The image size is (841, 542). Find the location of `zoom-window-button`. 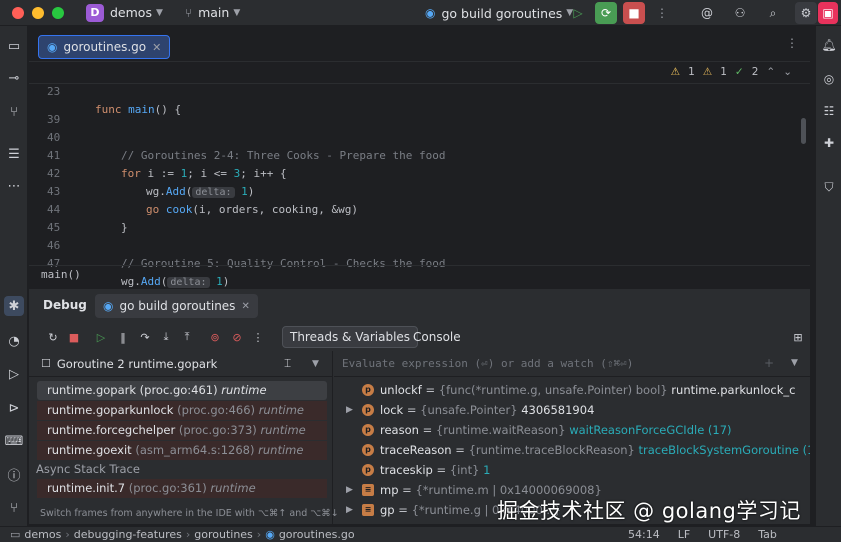

zoom-window-button is located at coordinates (58, 12).